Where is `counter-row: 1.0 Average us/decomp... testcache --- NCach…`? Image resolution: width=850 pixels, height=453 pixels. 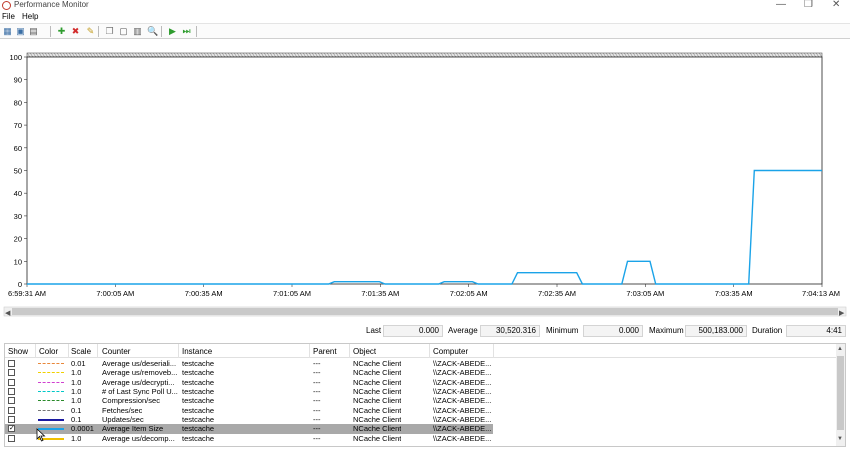 counter-row: 1.0 Average us/decomp... testcache --- NCach… is located at coordinates (249, 438).